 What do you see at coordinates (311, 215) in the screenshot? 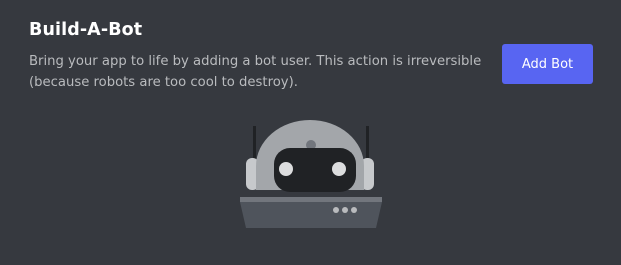
I see `robot-base` at bounding box center [311, 215].